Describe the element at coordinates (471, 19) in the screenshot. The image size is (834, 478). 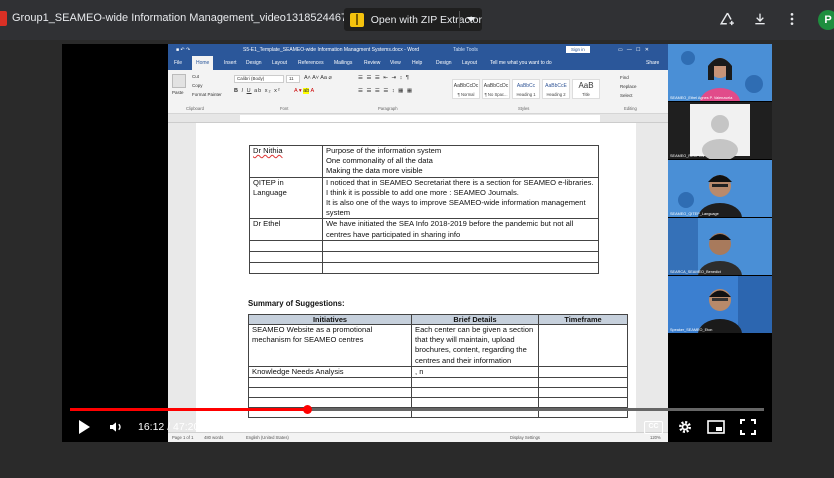
I see `chevron-down-icon` at that location.